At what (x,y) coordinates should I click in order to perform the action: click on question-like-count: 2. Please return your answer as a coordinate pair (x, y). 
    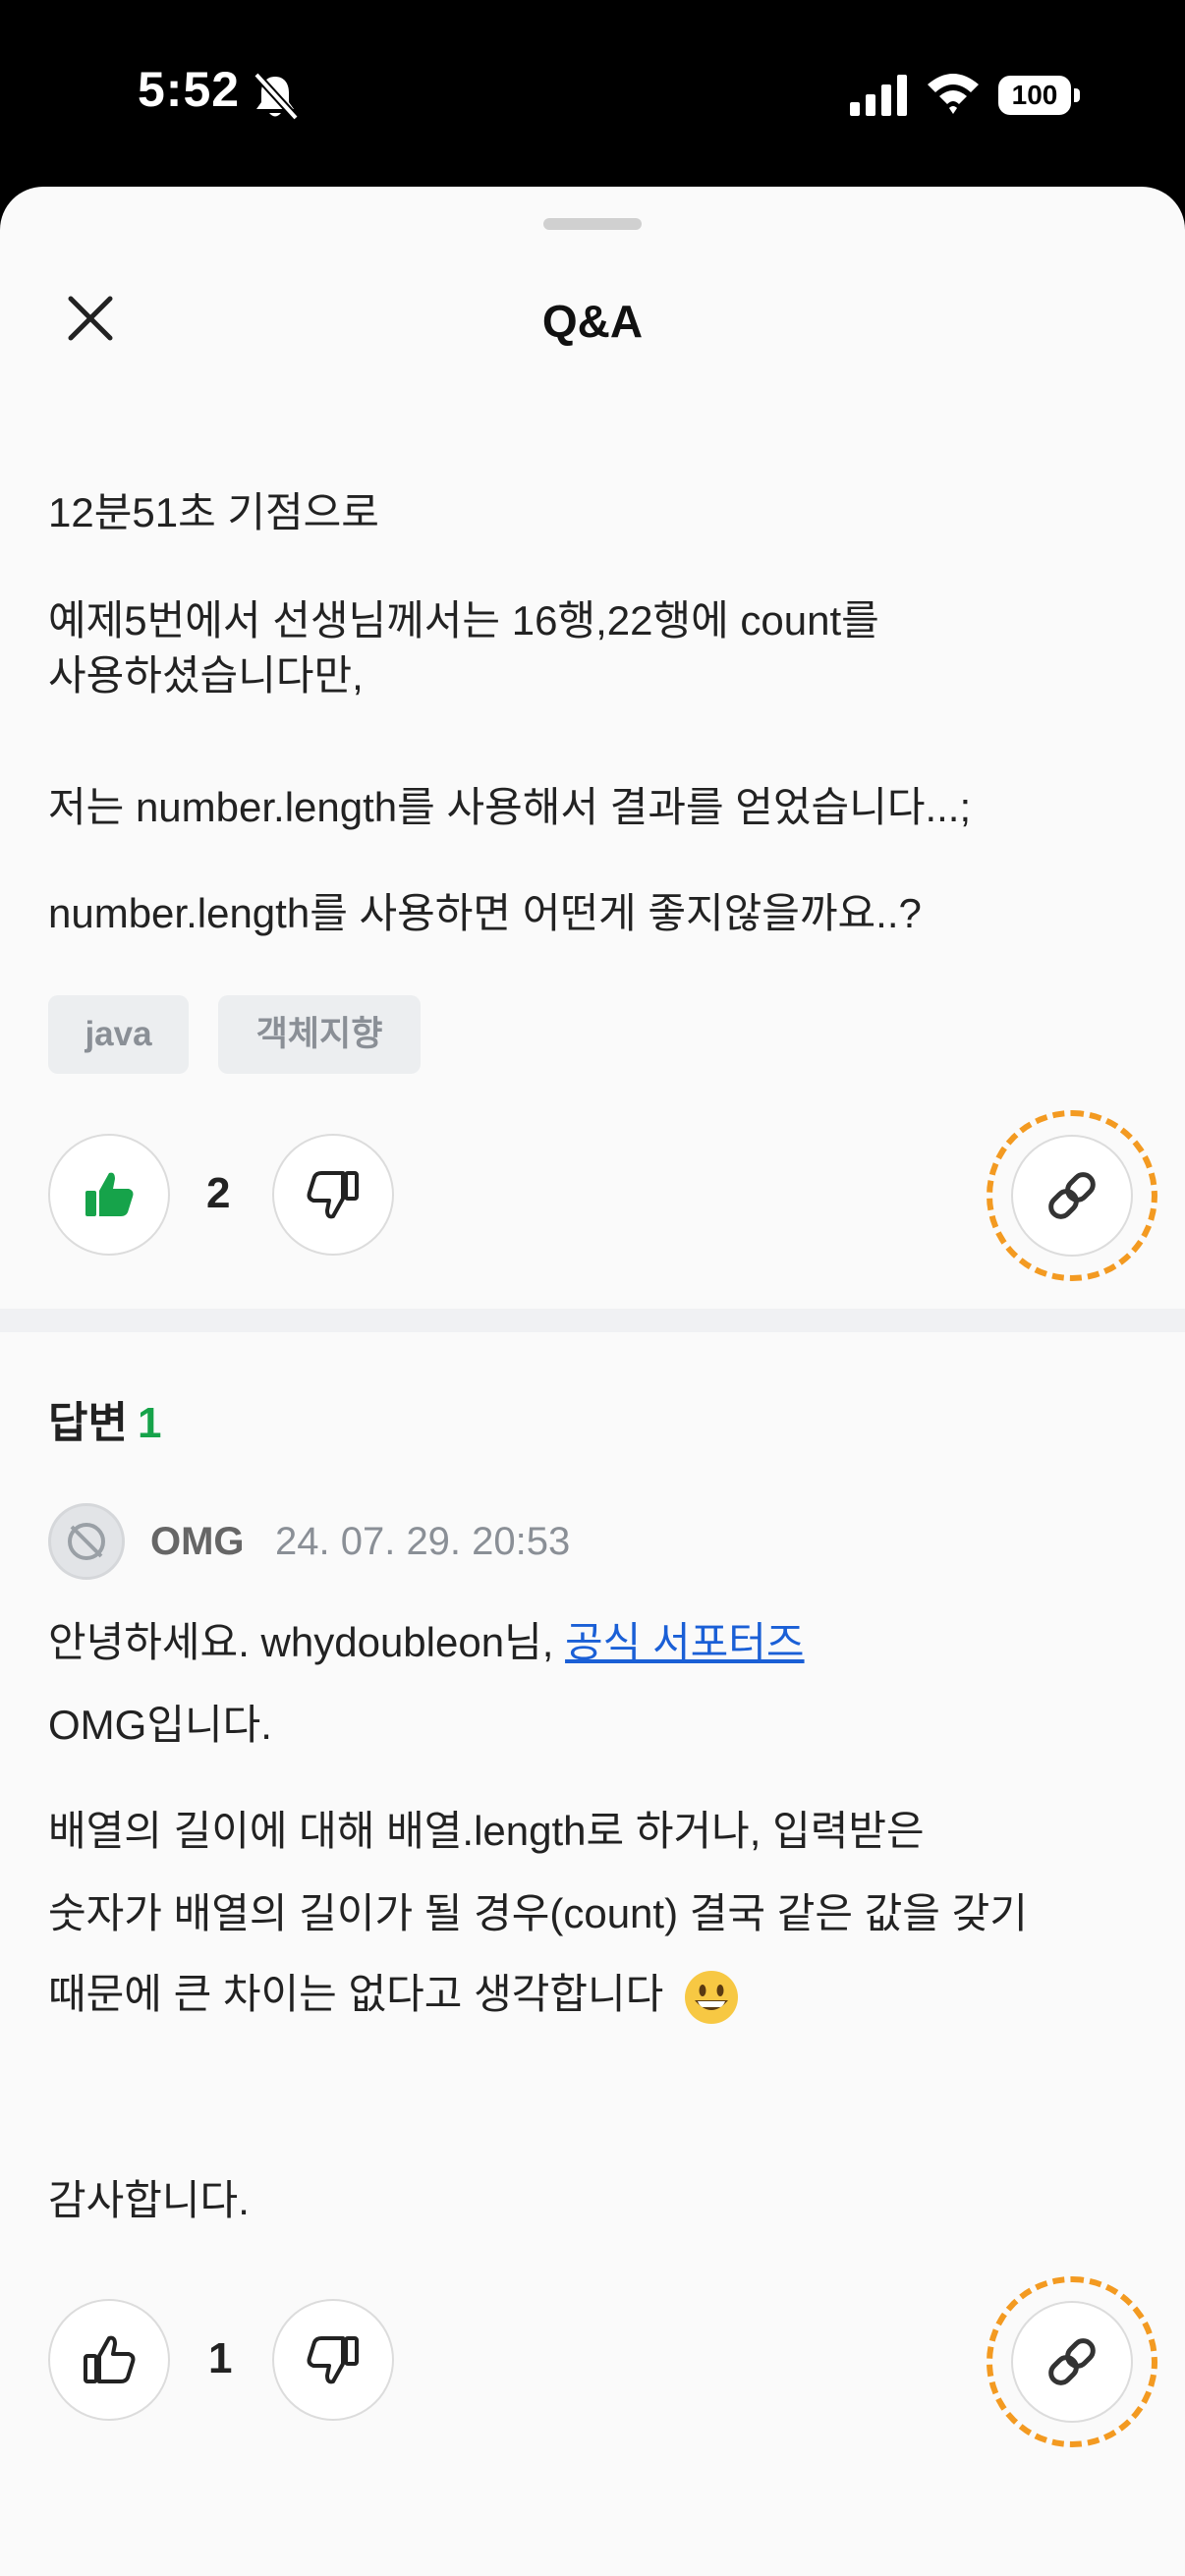
    Looking at the image, I should click on (219, 1193).